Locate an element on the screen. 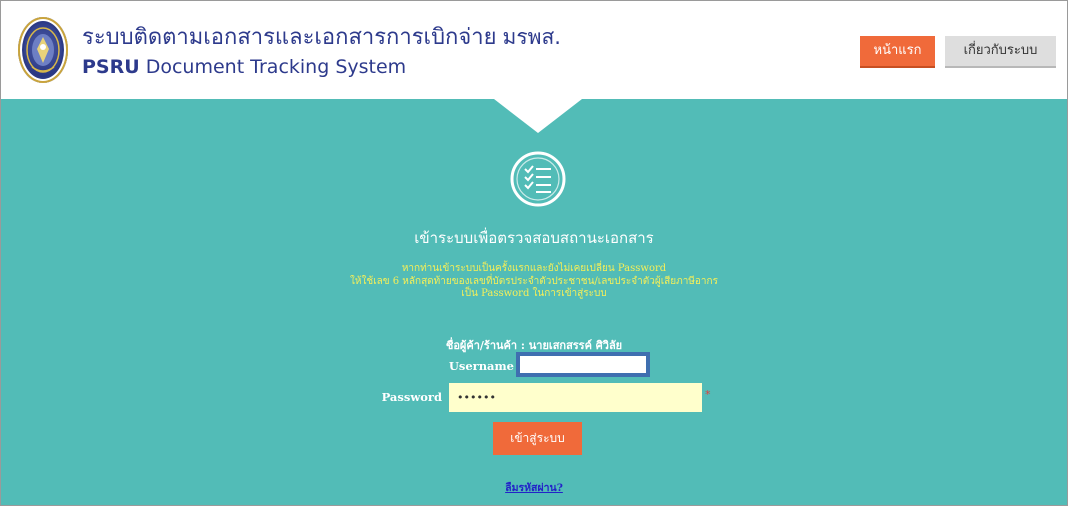 The height and width of the screenshot is (506, 1068). app-title-english: PSRU Document Tracking System is located at coordinates (244, 67).